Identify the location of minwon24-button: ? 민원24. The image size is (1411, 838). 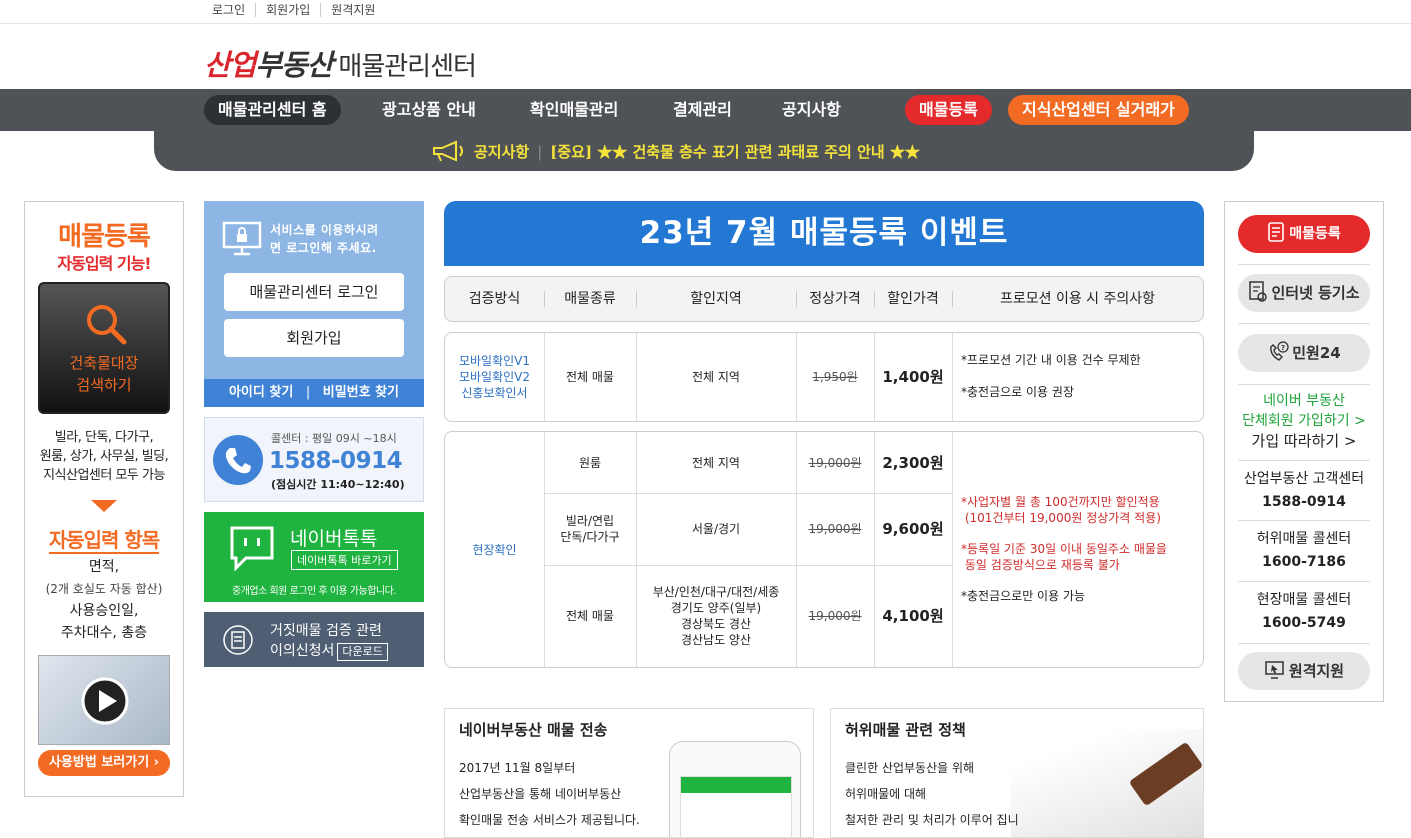
(1304, 353).